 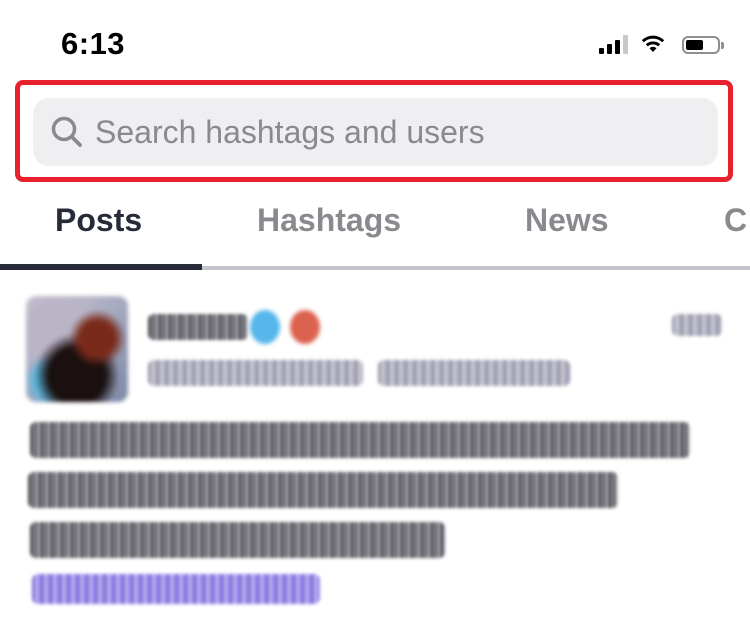 I want to click on search-bar, so click(x=375, y=132).